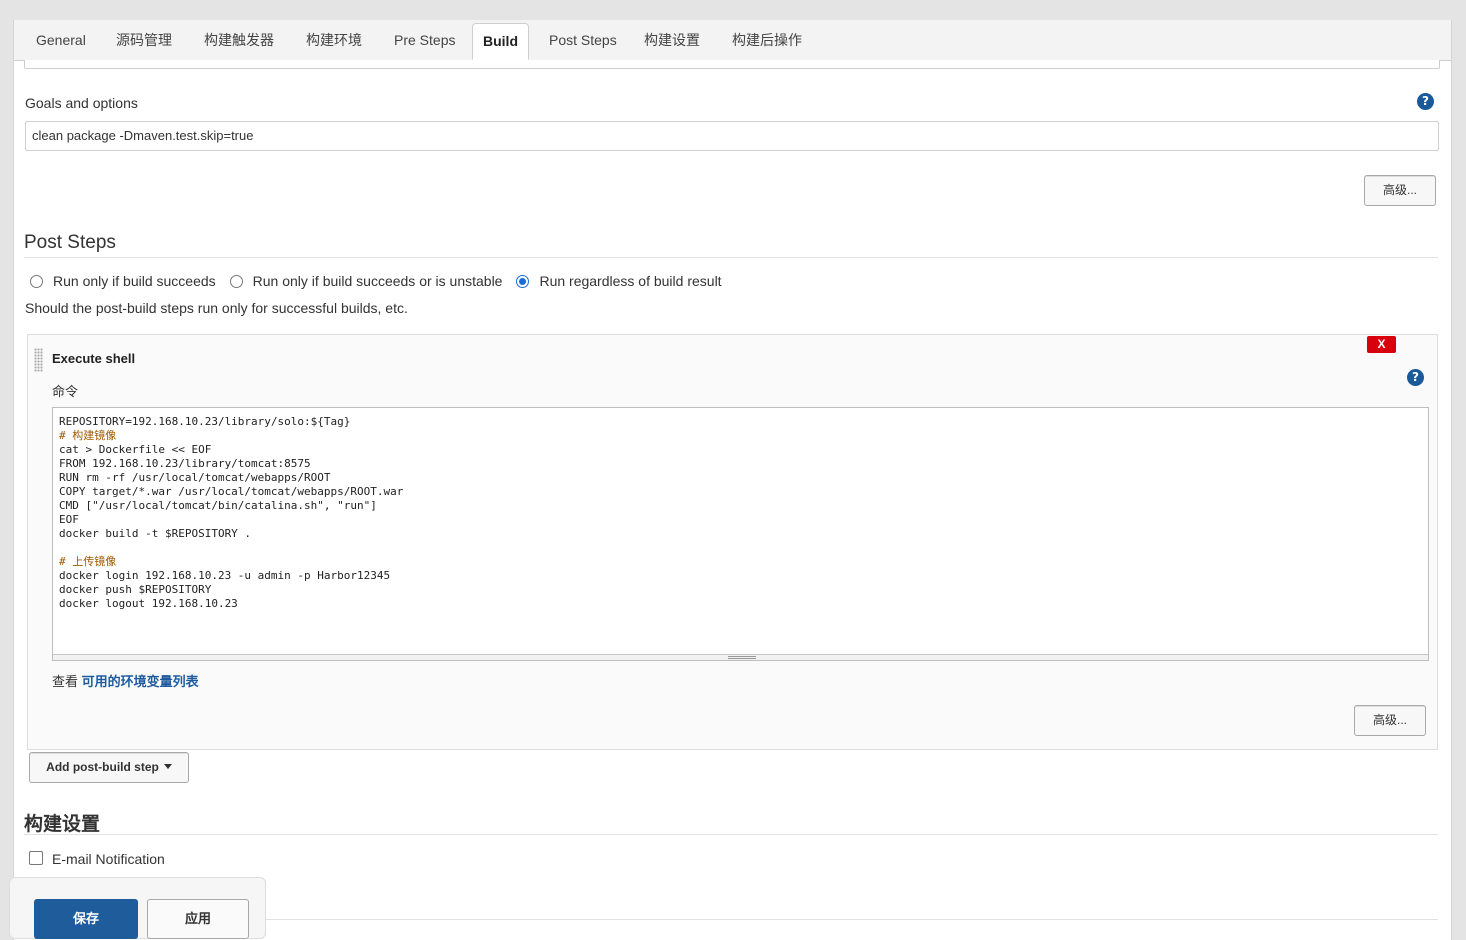  What do you see at coordinates (134, 281) in the screenshot?
I see `radio-label: Run only if build succeeds` at bounding box center [134, 281].